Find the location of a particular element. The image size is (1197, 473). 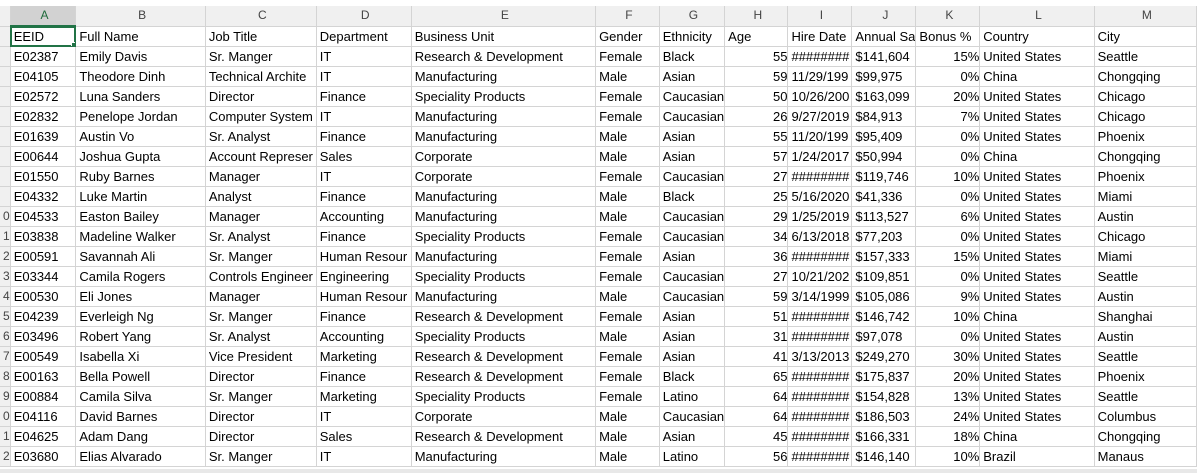

header-cell-j: Annual Sa is located at coordinates (884, 36).